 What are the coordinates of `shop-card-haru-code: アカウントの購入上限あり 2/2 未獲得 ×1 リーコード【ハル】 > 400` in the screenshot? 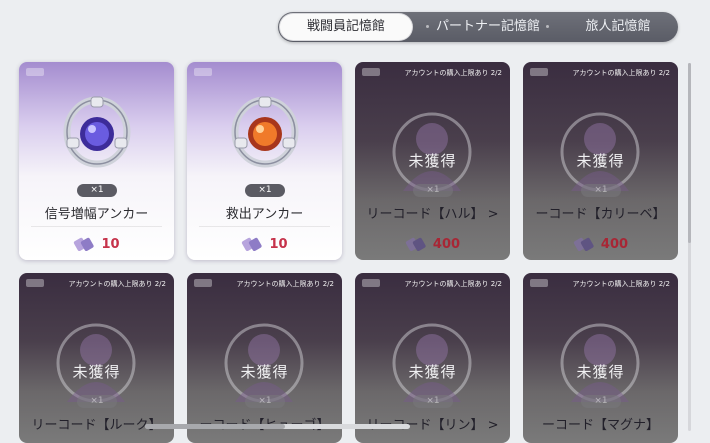 It's located at (432, 161).